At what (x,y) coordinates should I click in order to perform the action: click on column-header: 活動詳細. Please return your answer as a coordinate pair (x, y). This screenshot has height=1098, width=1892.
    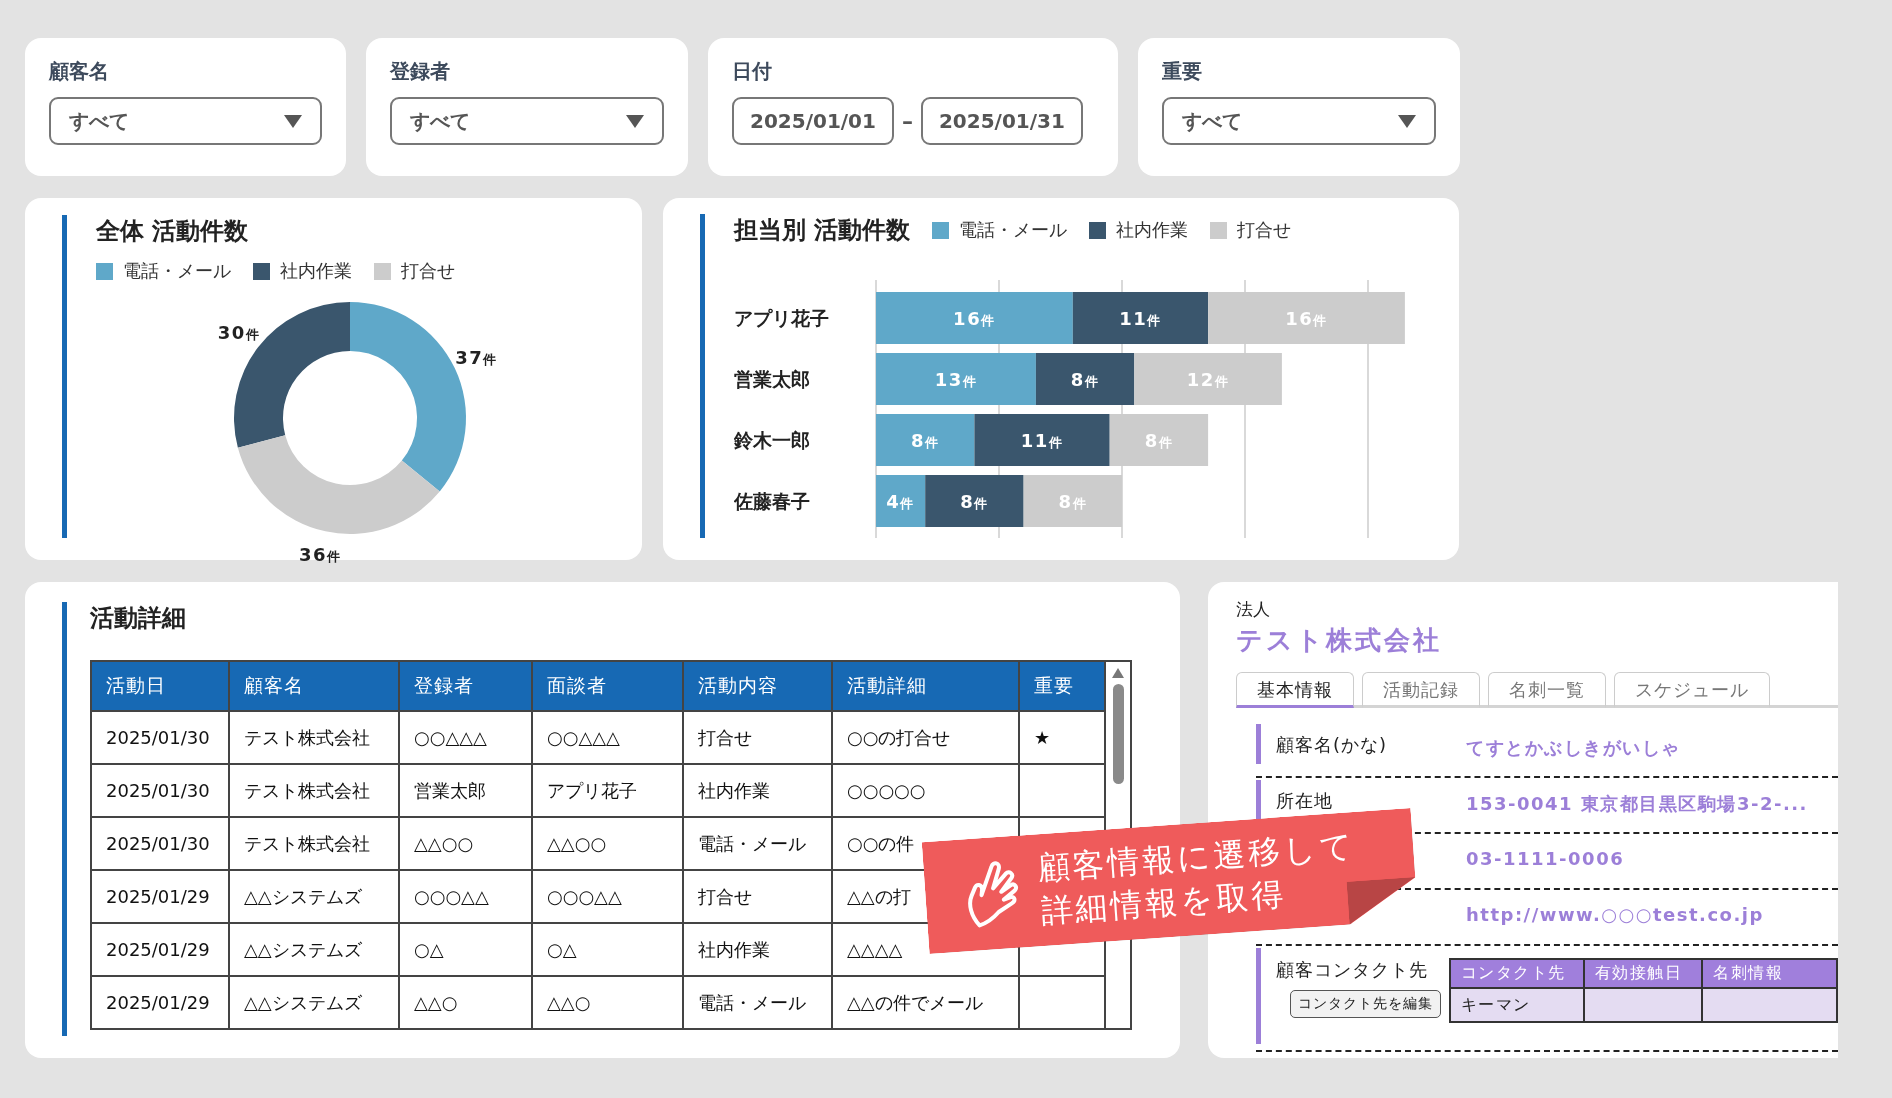
    Looking at the image, I should click on (925, 686).